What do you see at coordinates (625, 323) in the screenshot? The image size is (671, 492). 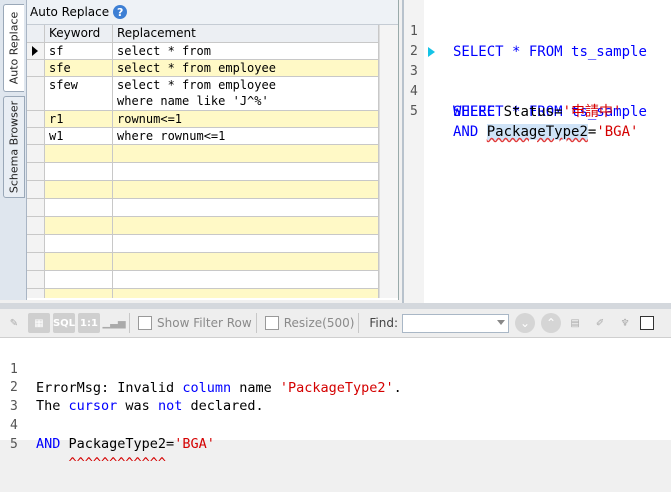 I see `clear-brush-icon: ♆` at bounding box center [625, 323].